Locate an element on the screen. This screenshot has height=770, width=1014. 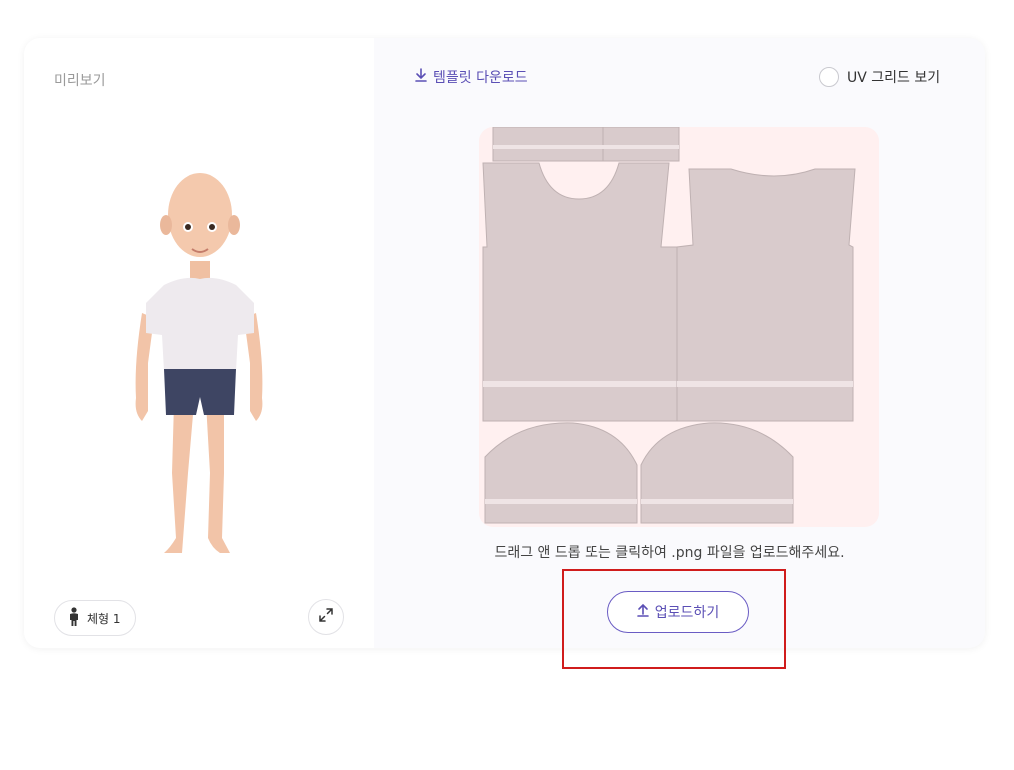
template-download-link: 템플릿 다운로드 is located at coordinates (471, 77).